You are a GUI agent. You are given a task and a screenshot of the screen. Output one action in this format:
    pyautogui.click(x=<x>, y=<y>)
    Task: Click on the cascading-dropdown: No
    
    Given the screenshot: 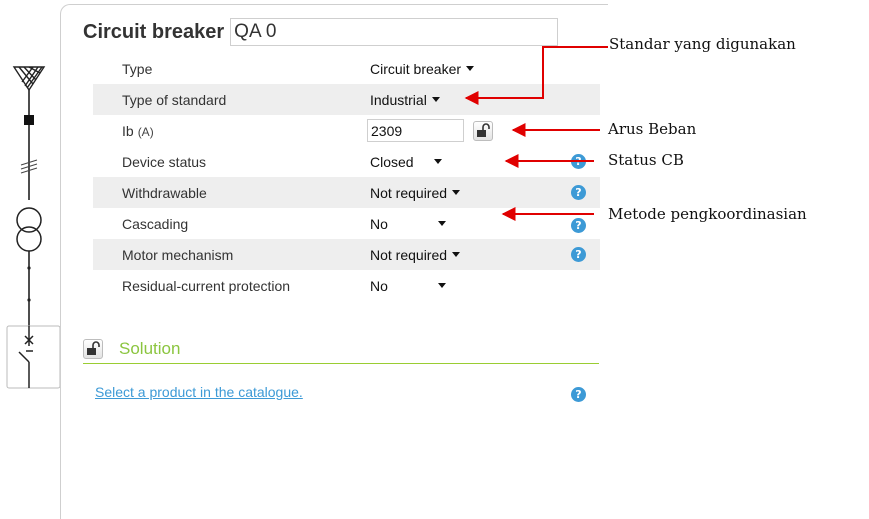 What is the action you would take?
    pyautogui.click(x=408, y=224)
    